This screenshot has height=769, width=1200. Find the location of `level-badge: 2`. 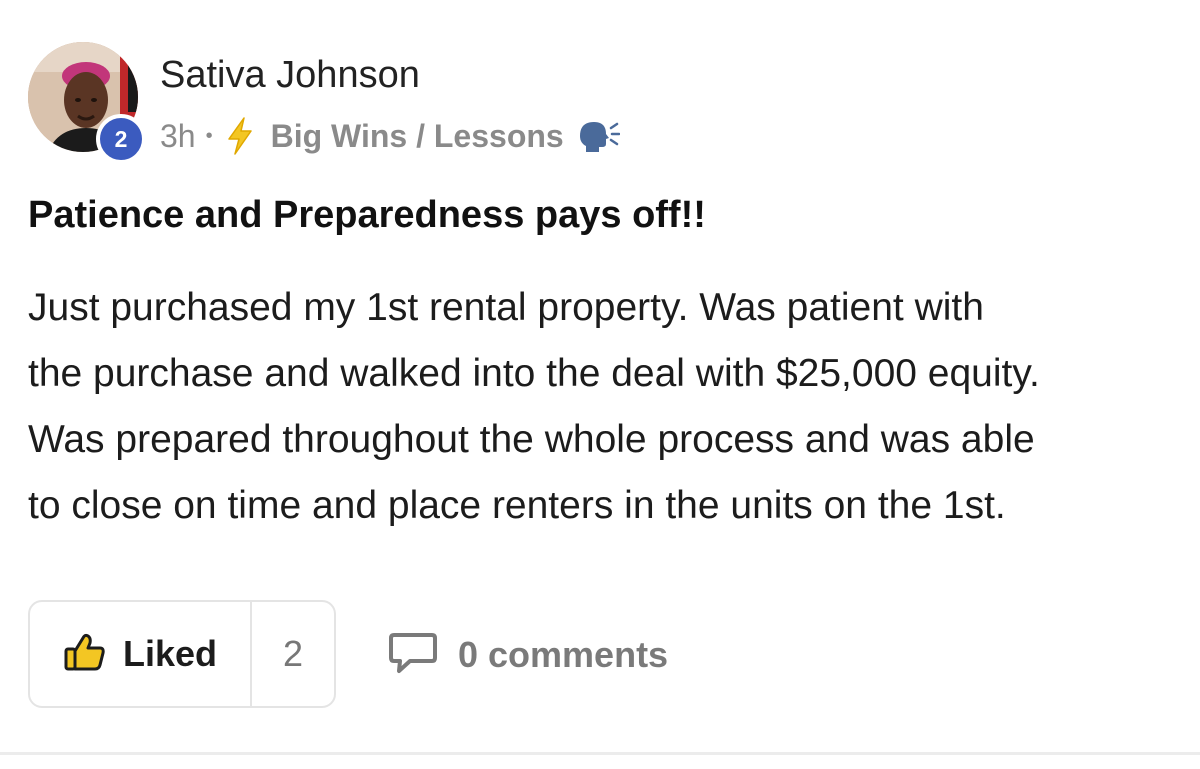

level-badge: 2 is located at coordinates (121, 139).